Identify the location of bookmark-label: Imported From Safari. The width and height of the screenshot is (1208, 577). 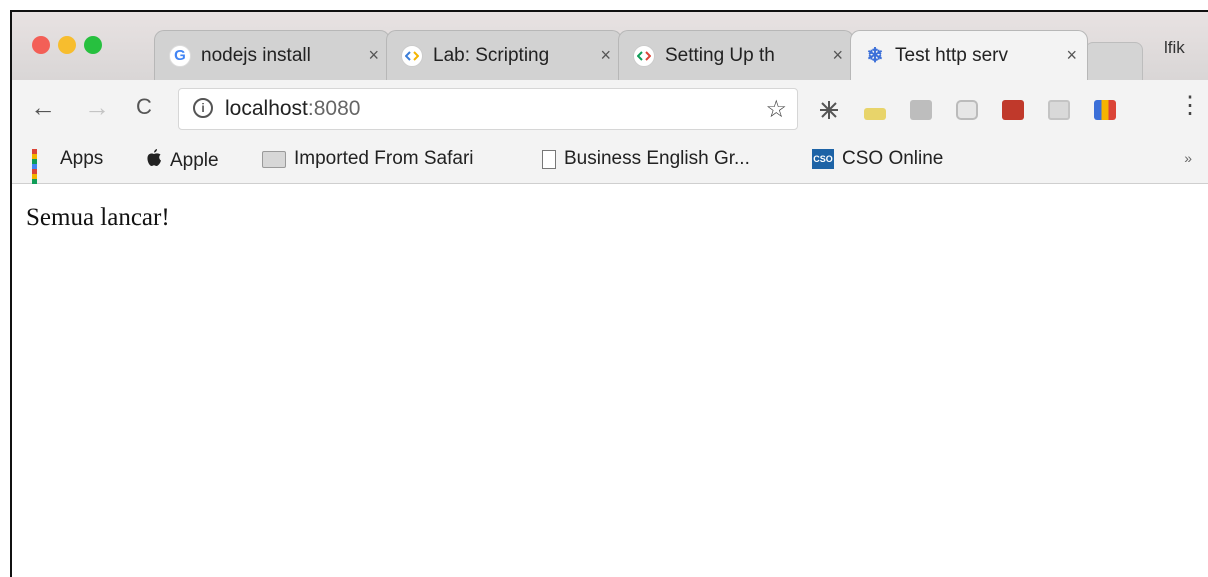
(384, 158).